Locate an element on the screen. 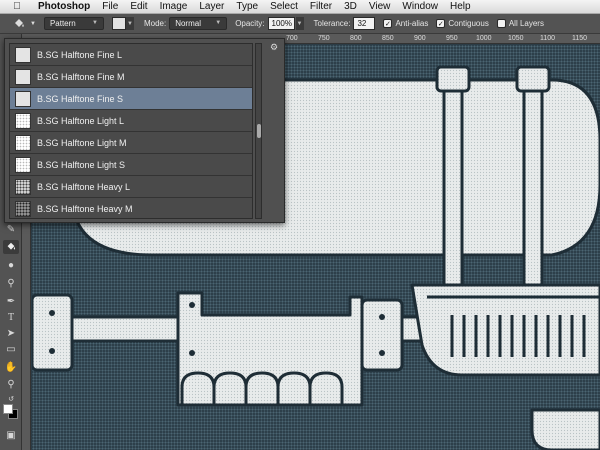  pattern-list-scrollbar is located at coordinates (258, 131).